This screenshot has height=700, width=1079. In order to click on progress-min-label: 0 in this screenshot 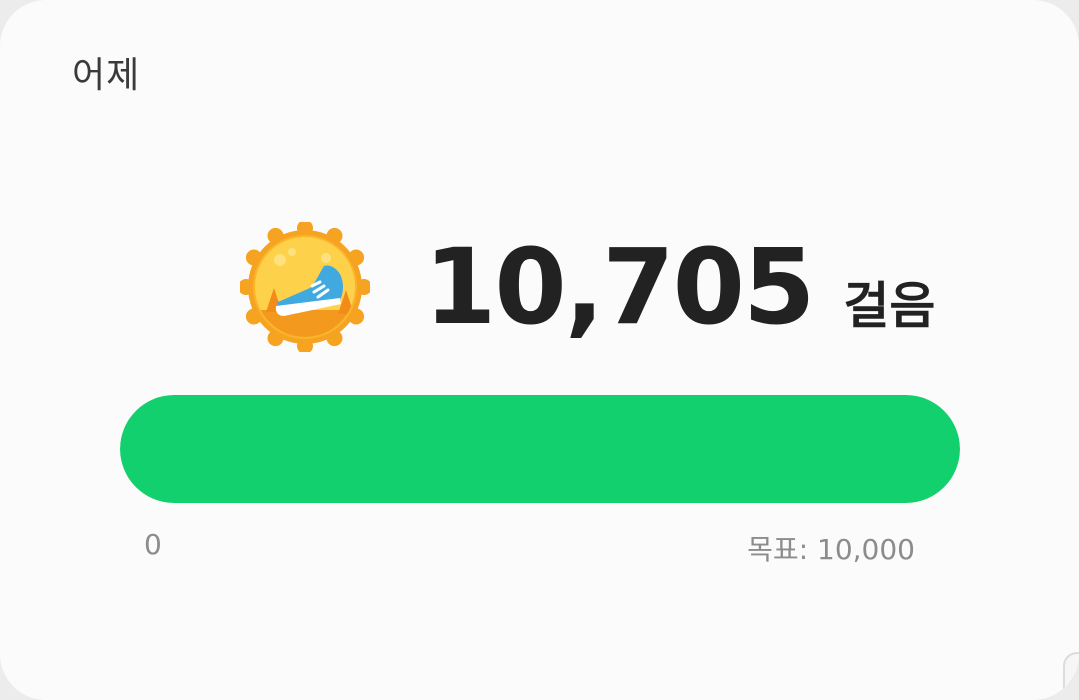, I will do `click(153, 544)`.